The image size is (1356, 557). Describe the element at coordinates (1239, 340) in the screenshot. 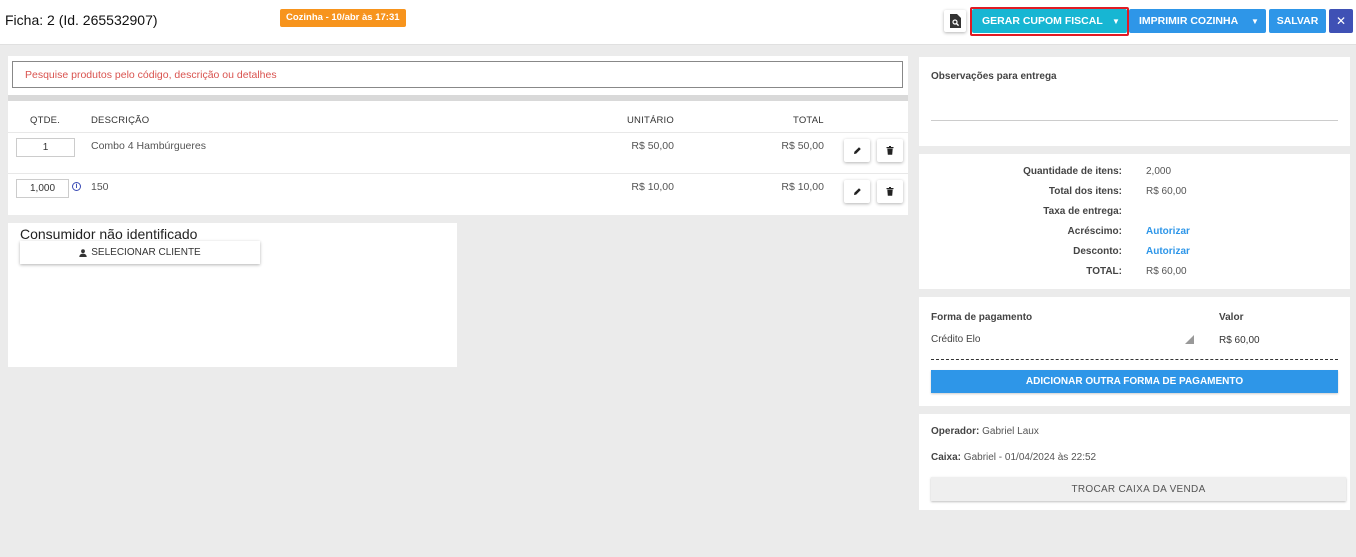

I see `payment-value: R$ 60,00` at that location.